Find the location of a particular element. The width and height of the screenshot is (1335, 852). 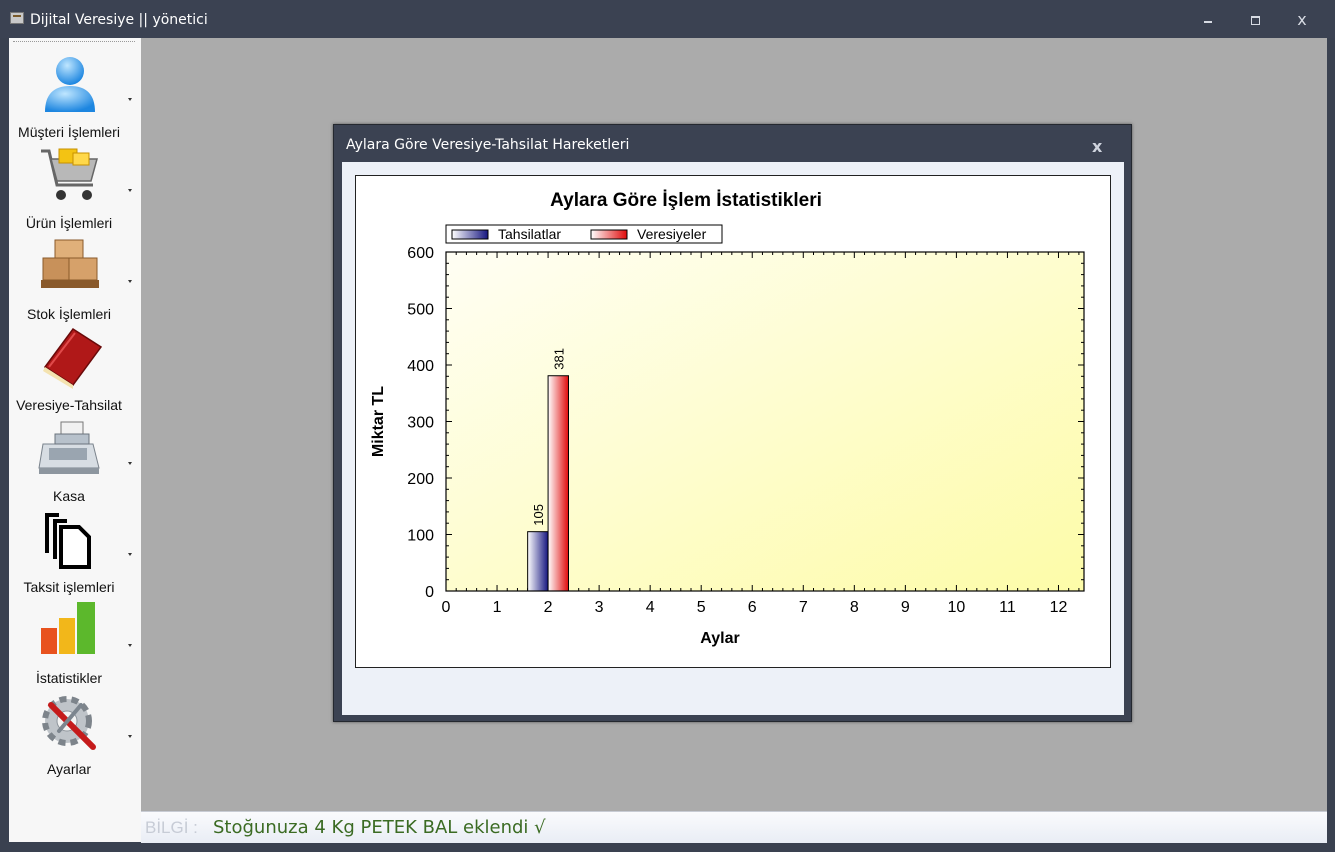

x-tick-label: 2 is located at coordinates (548, 607).